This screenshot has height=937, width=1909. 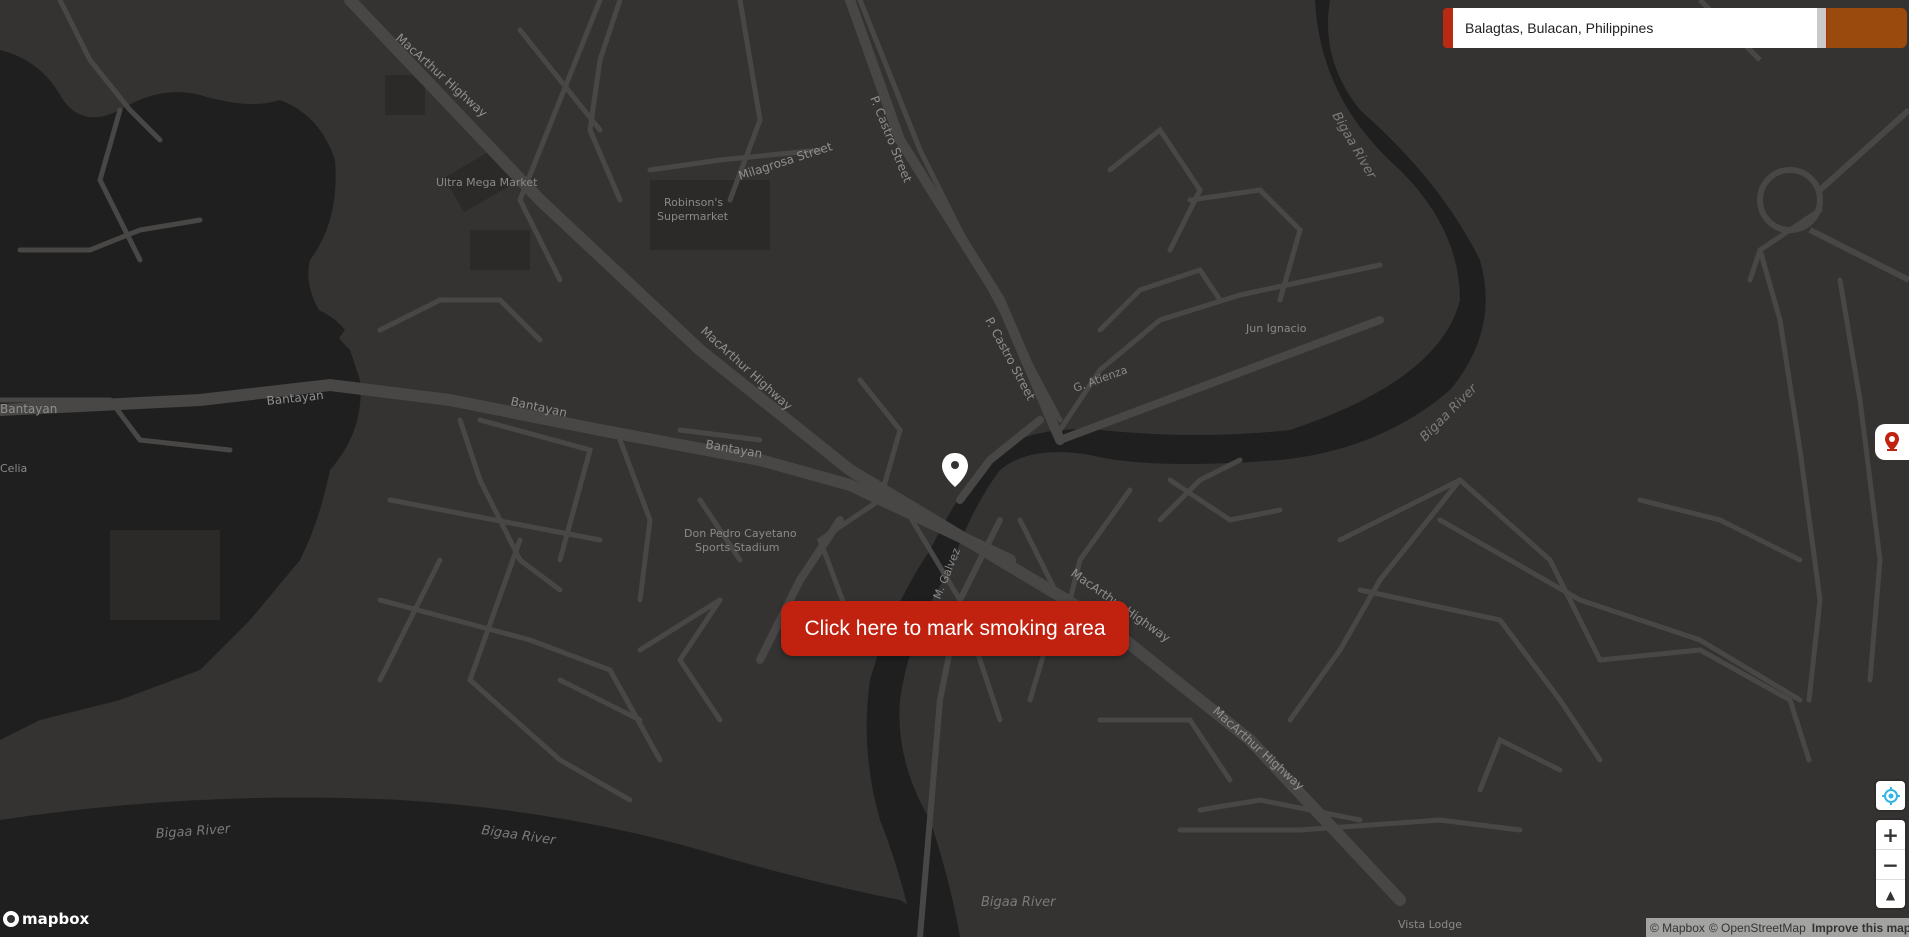 What do you see at coordinates (693, 202) in the screenshot?
I see `label-robinsons-1: Robinson's` at bounding box center [693, 202].